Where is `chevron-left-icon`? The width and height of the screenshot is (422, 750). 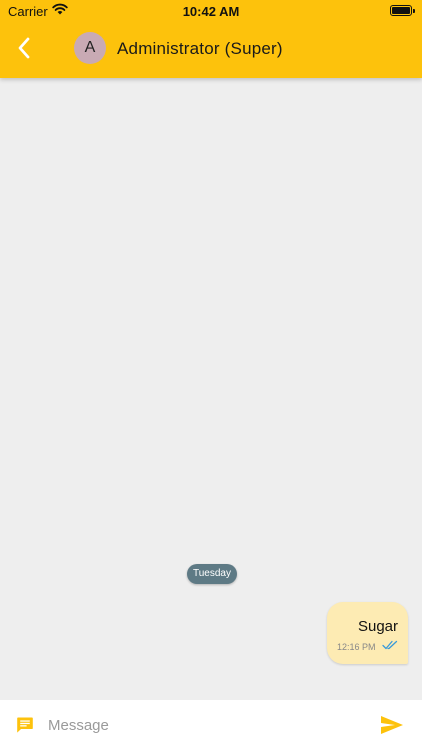
chevron-left-icon is located at coordinates (24, 48).